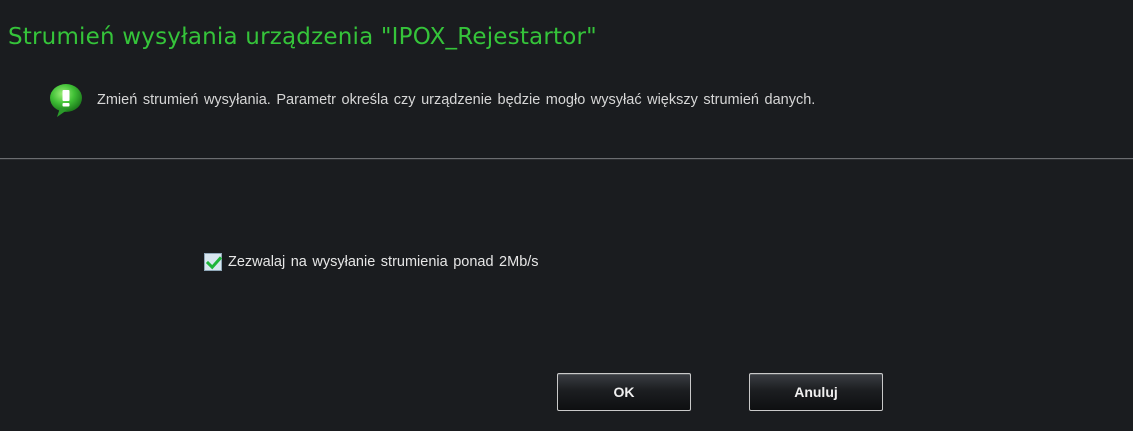  Describe the element at coordinates (66, 100) in the screenshot. I see `info-bubble-icon` at that location.